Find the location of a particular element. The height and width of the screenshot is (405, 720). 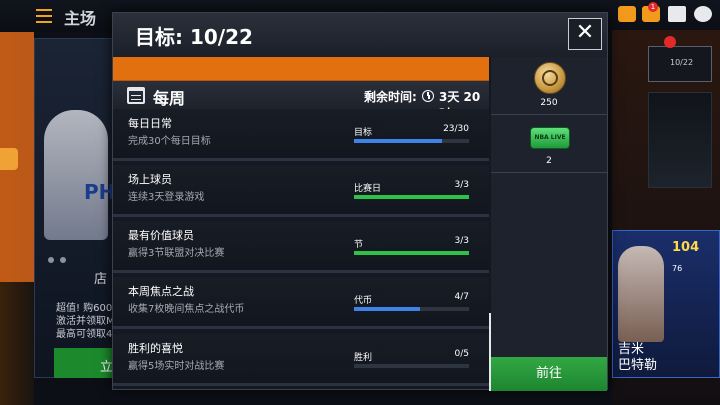

home-title: 主场 is located at coordinates (80, 18).